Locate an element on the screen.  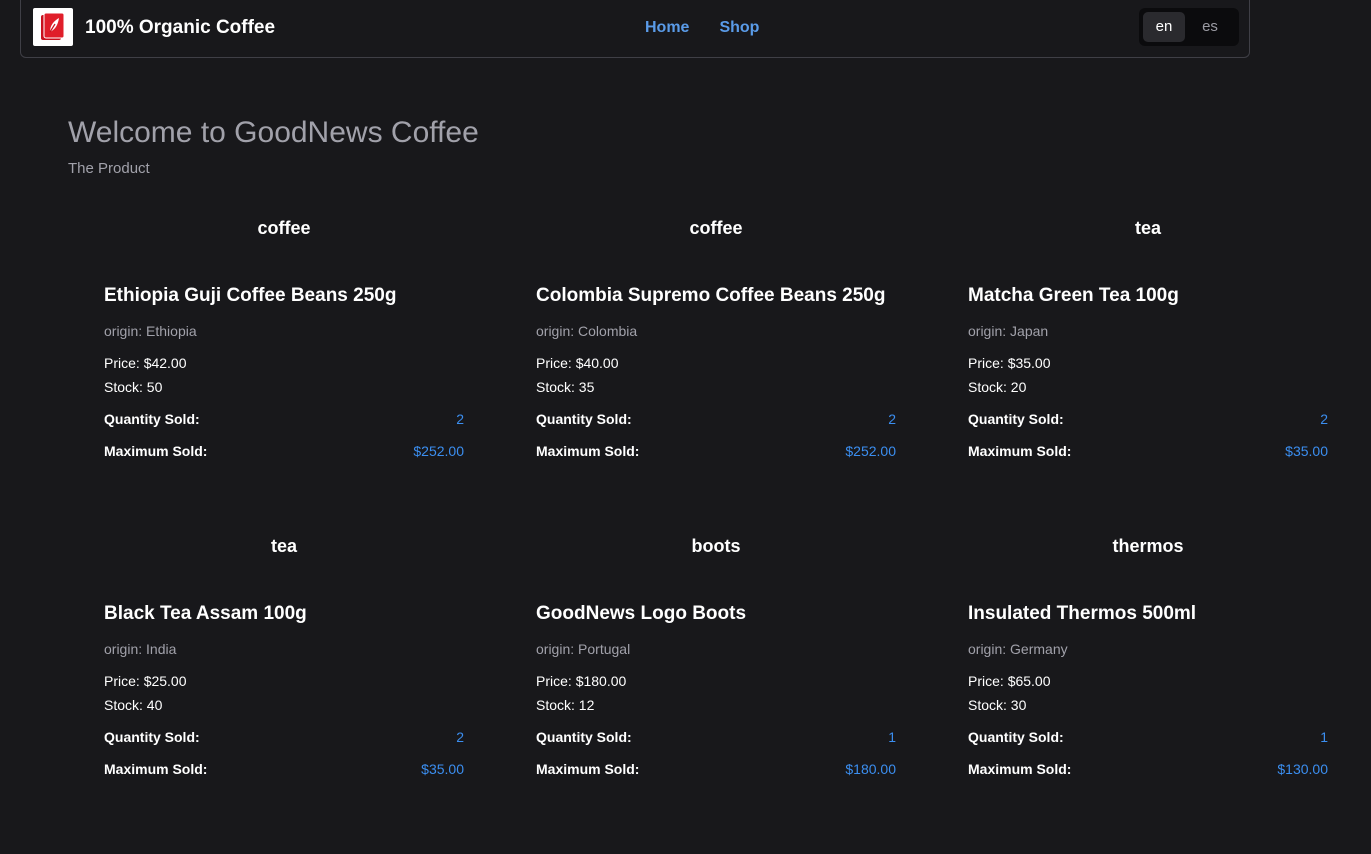
product-name: Ethiopia Guji Coffee Beans 250g is located at coordinates (250, 296).